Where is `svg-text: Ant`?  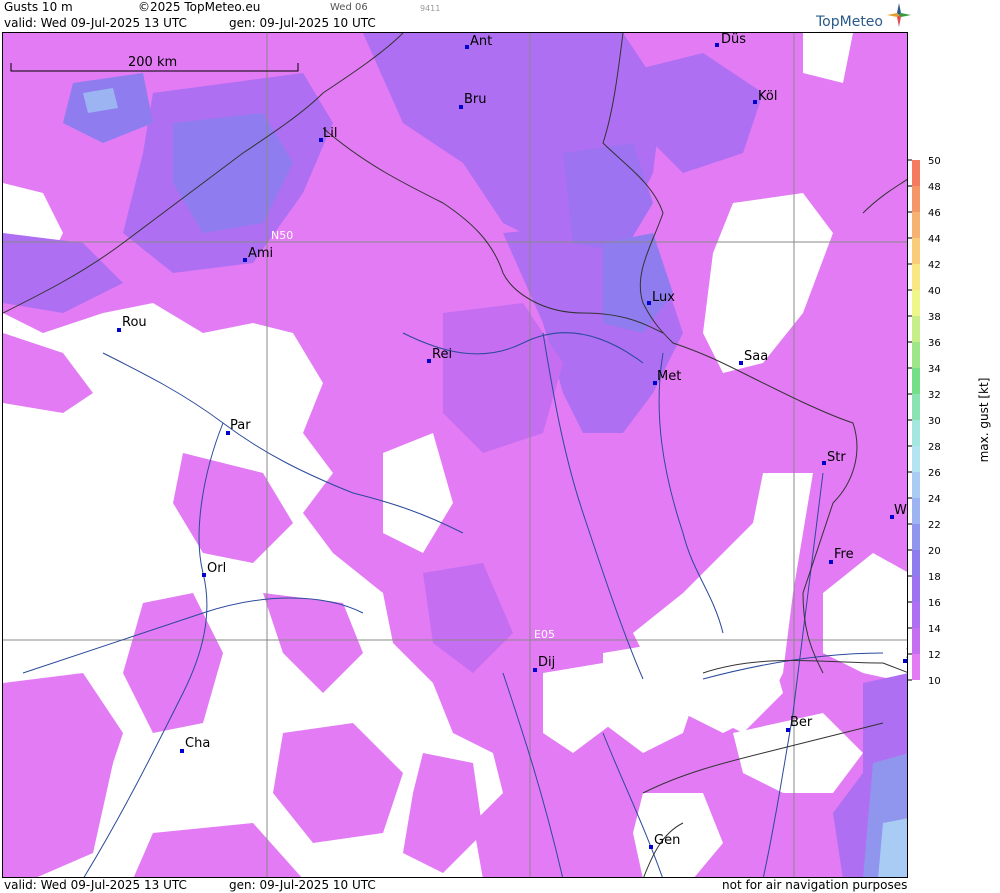 svg-text: Ant is located at coordinates (481, 41).